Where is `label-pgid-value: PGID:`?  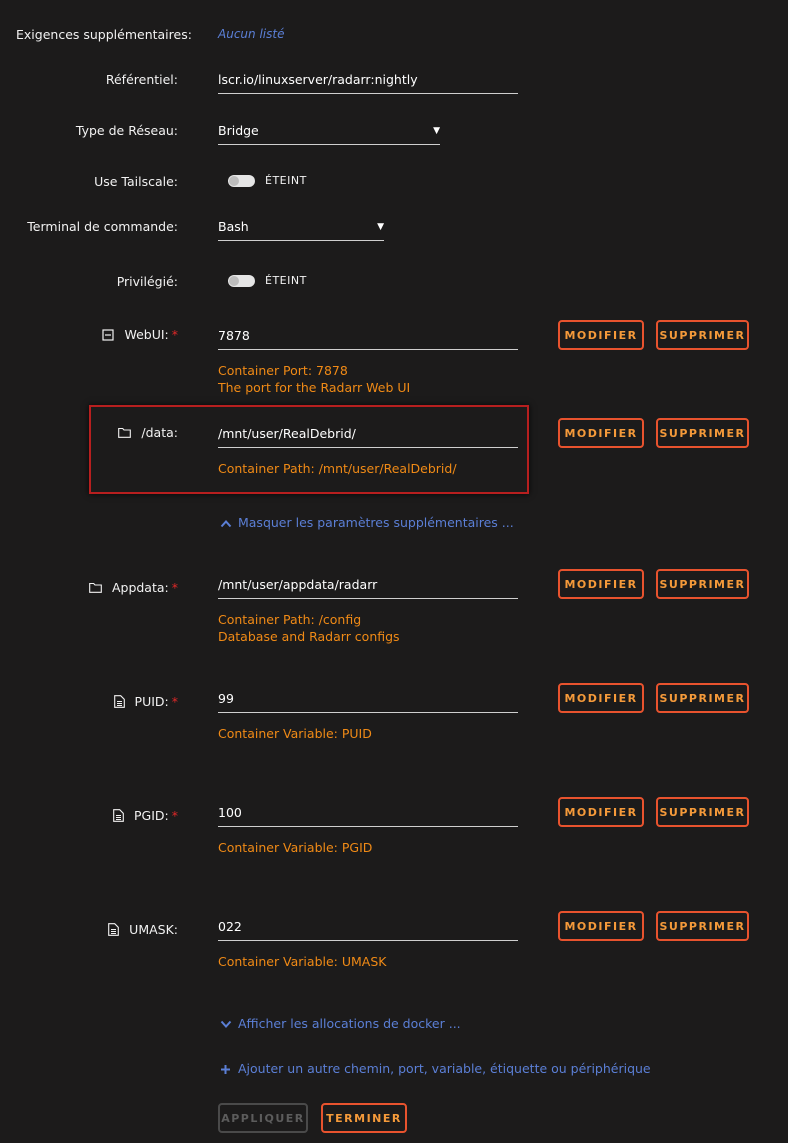
label-pgid-value: PGID: is located at coordinates (151, 815).